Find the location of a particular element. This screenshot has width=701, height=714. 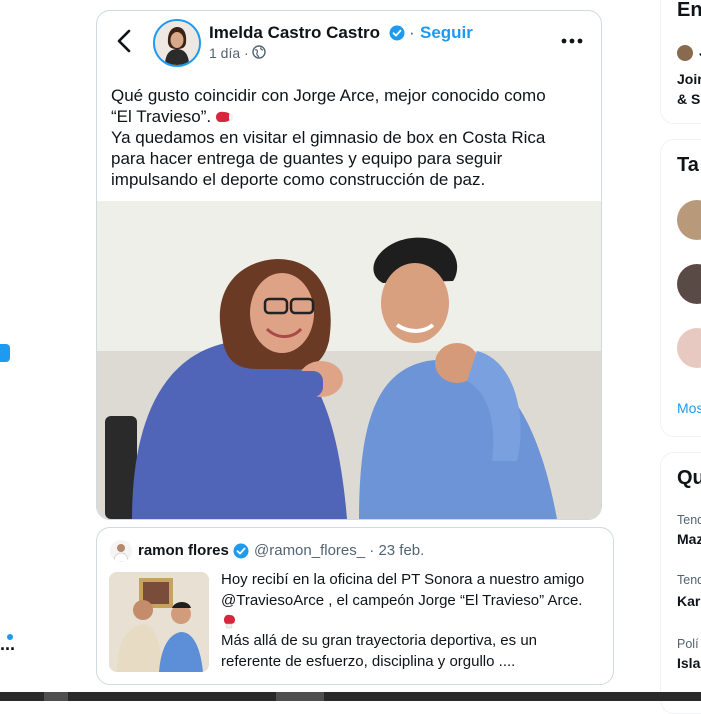

sidebar-card-who-to-follow: Ta Mos is located at coordinates (680, 288).